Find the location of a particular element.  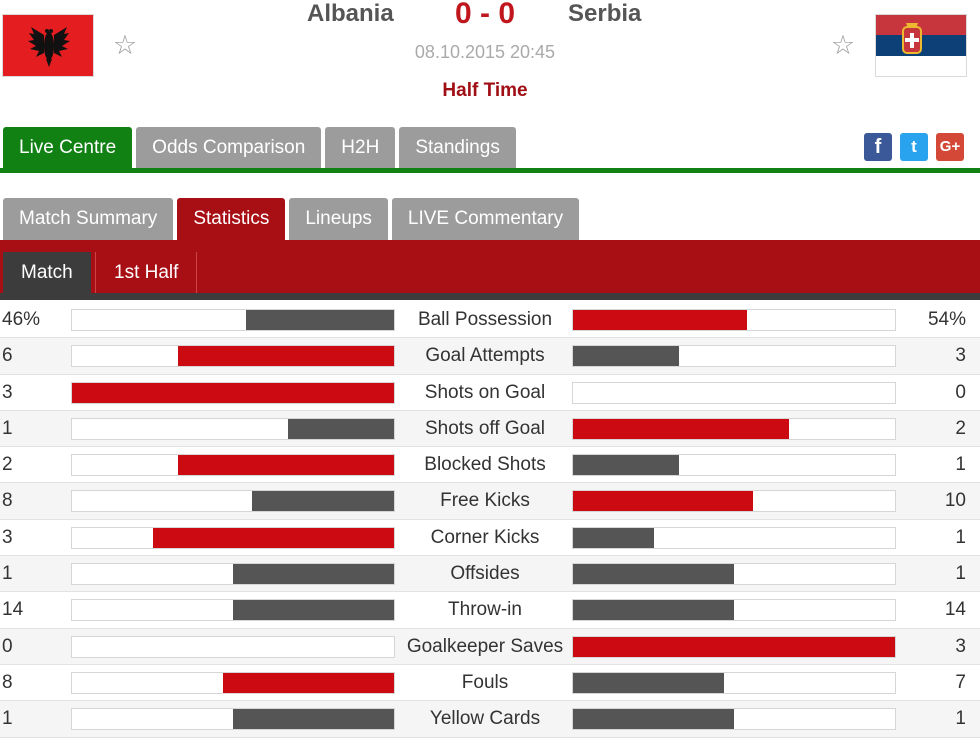

stat-row: 2 Blocked Shots 1 is located at coordinates (490, 465).